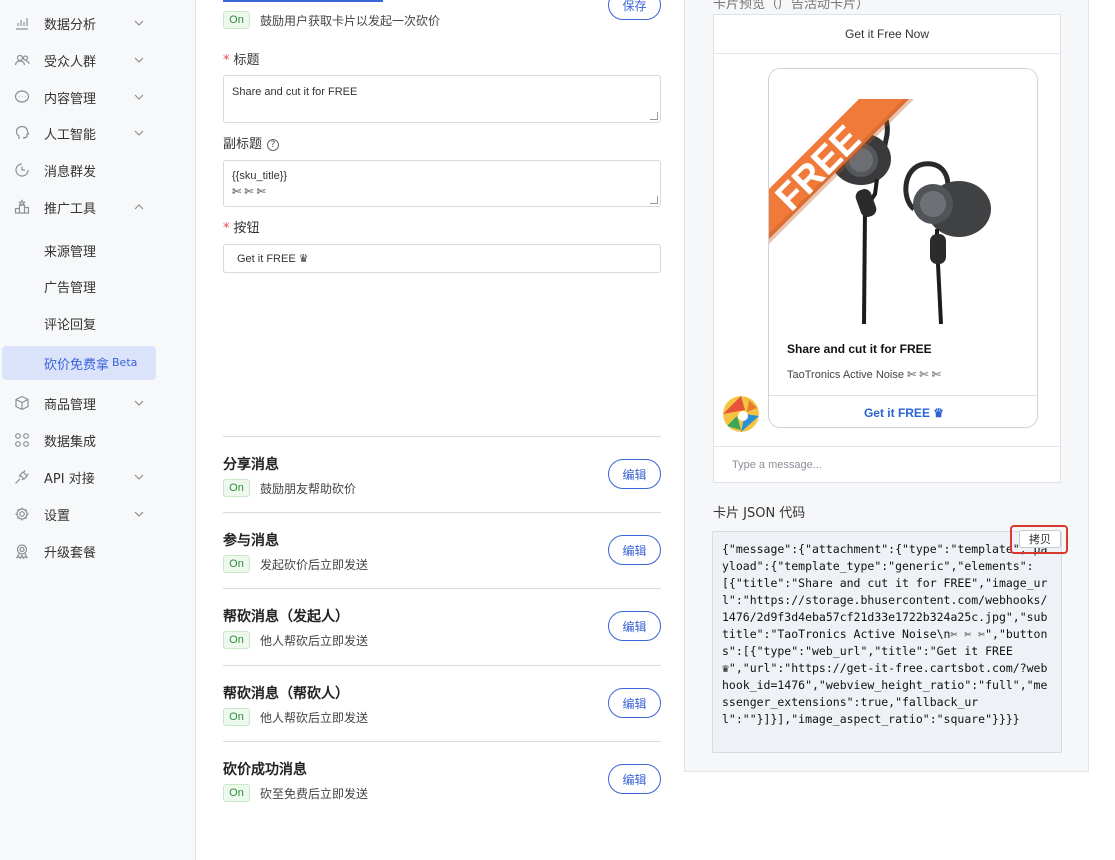 The width and height of the screenshot is (1115, 860). What do you see at coordinates (98, 323) in the screenshot?
I see `sidebar-subitem-comments: 评论回复` at bounding box center [98, 323].